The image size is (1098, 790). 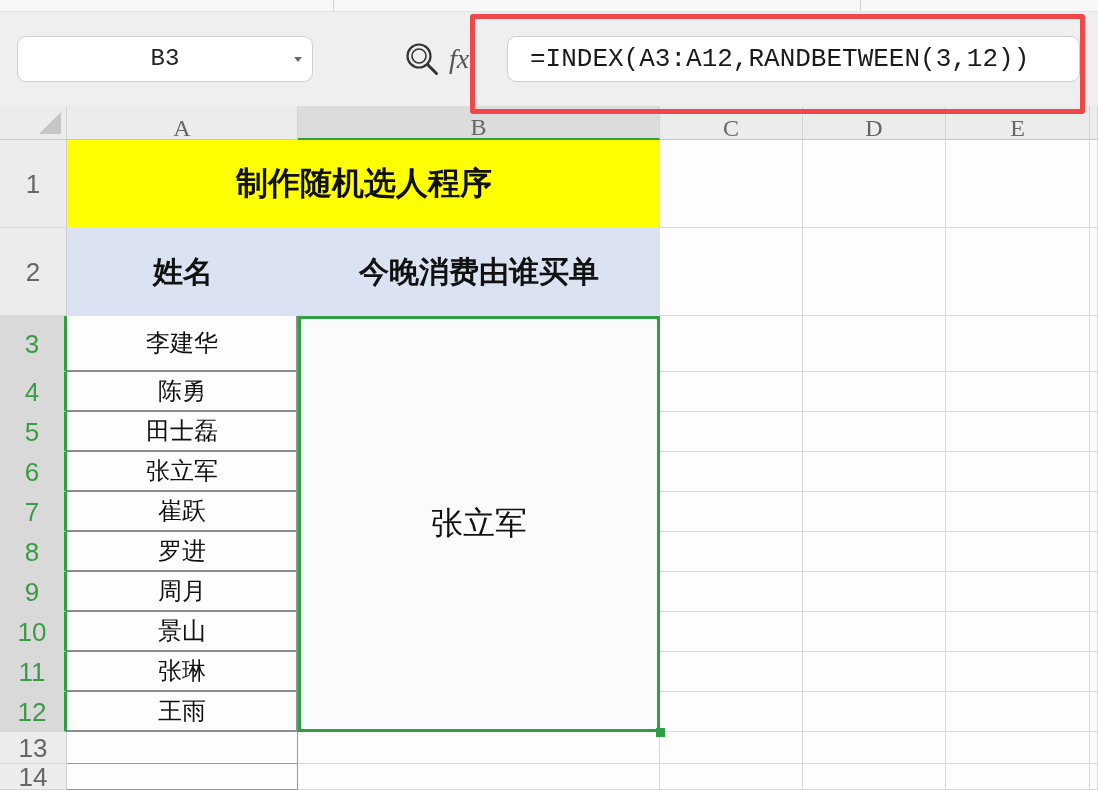 I want to click on formula-field: =INDEX(A3:A12,RANDBETWEEN(3,12)), so click(x=793, y=59).